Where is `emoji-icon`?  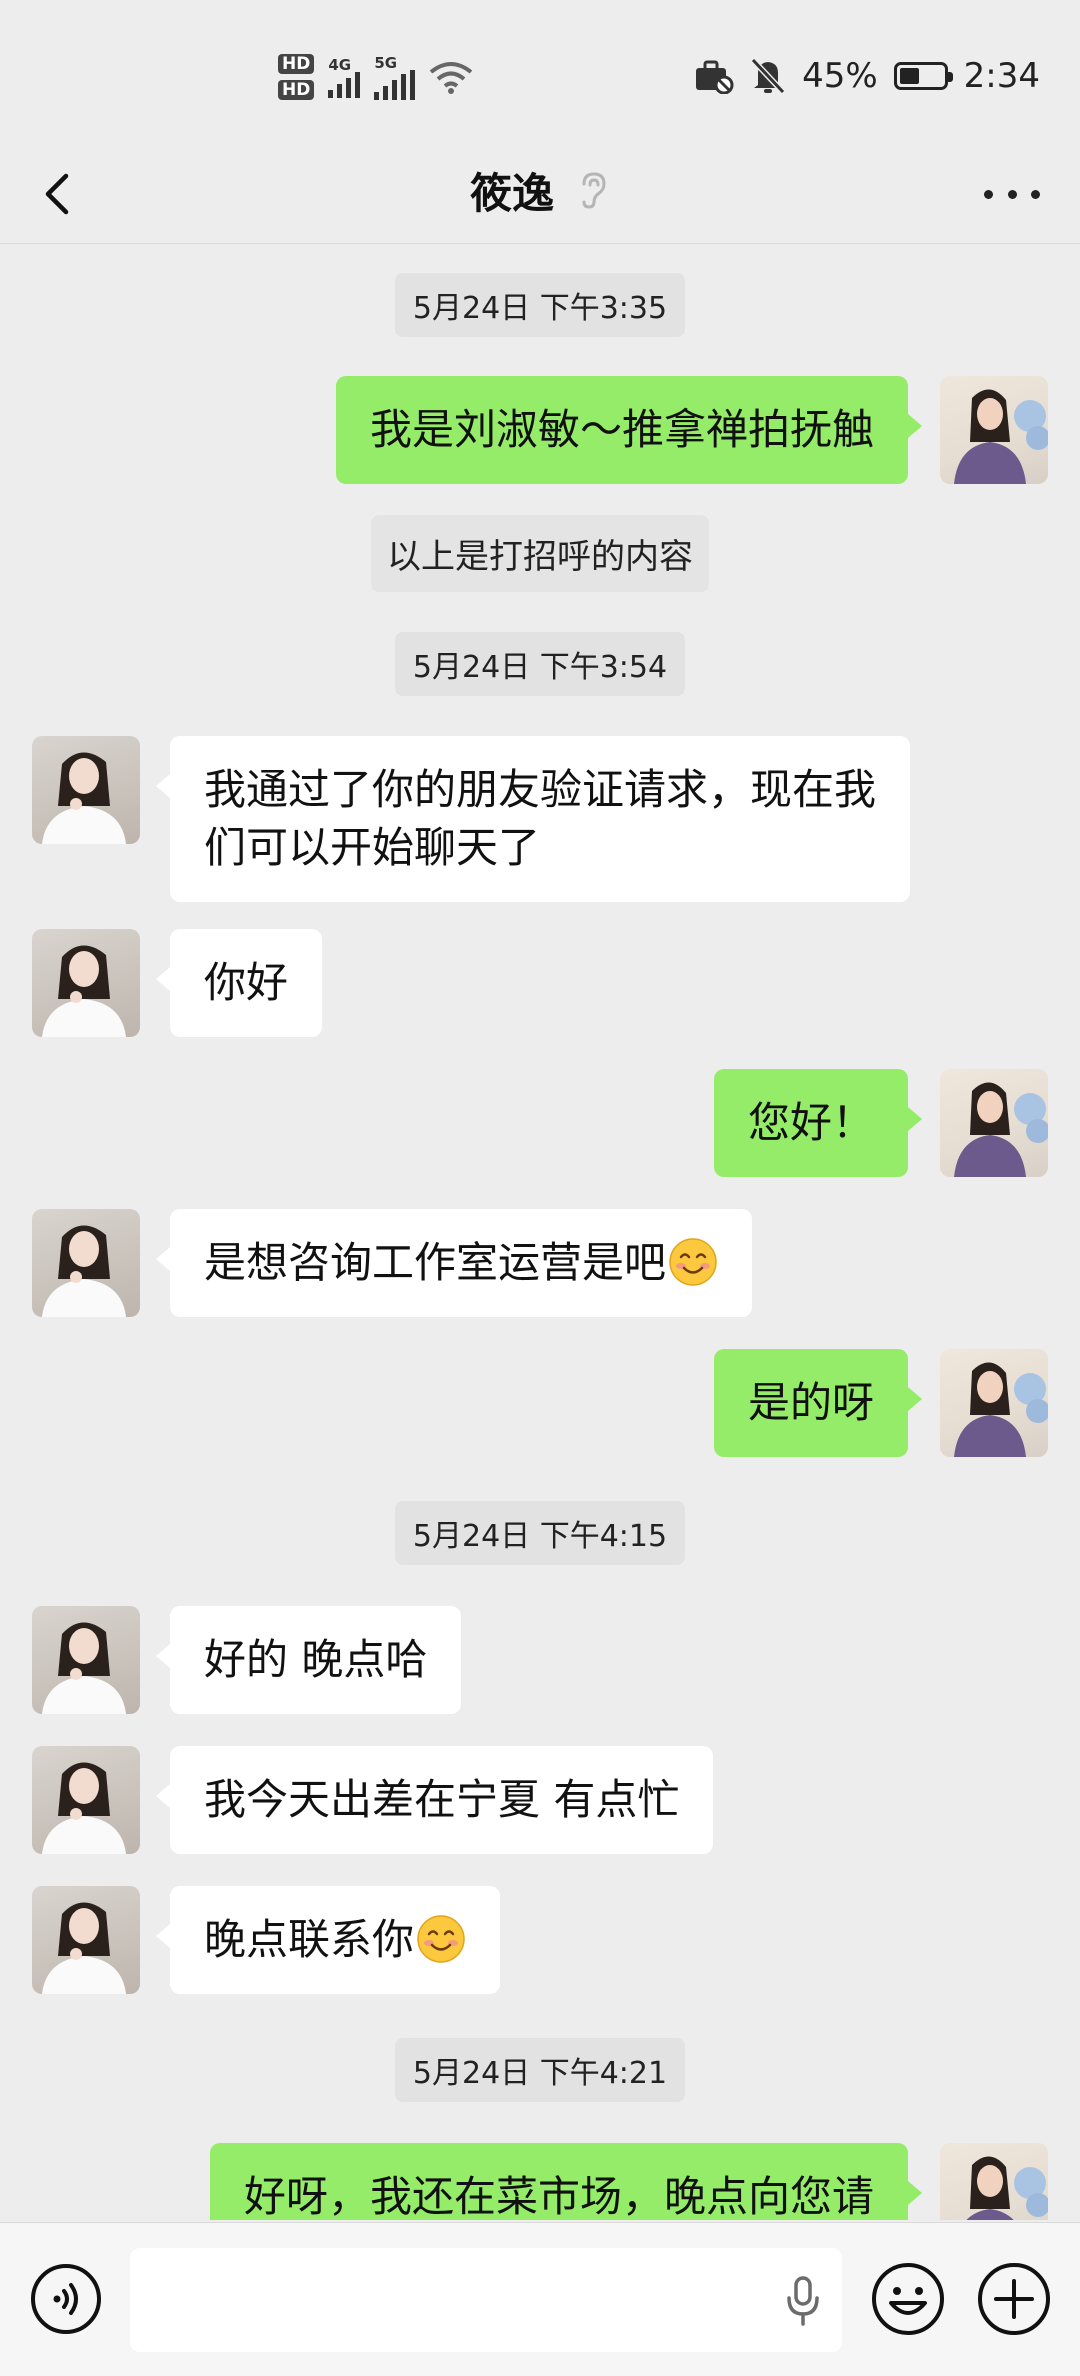 emoji-icon is located at coordinates (908, 2299).